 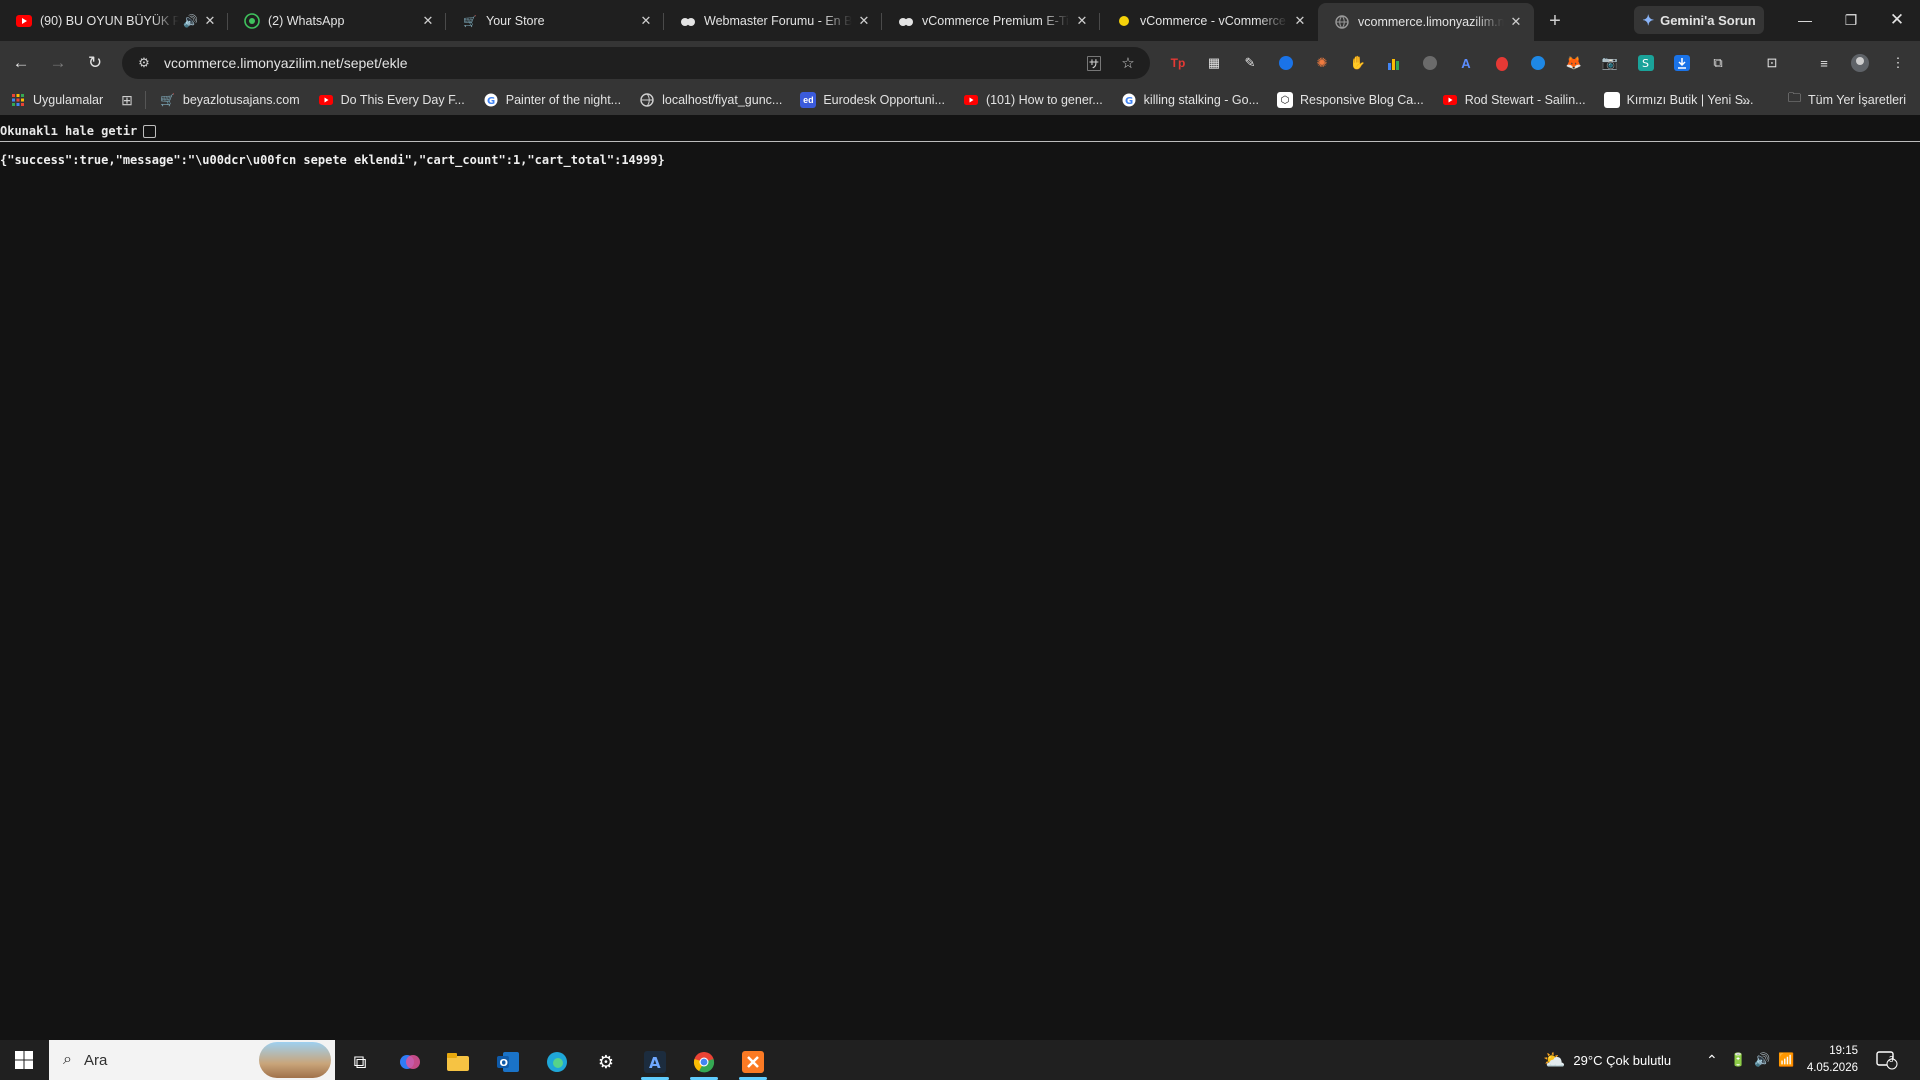 I want to click on red-drop-extension-icon, so click(x=1502, y=63).